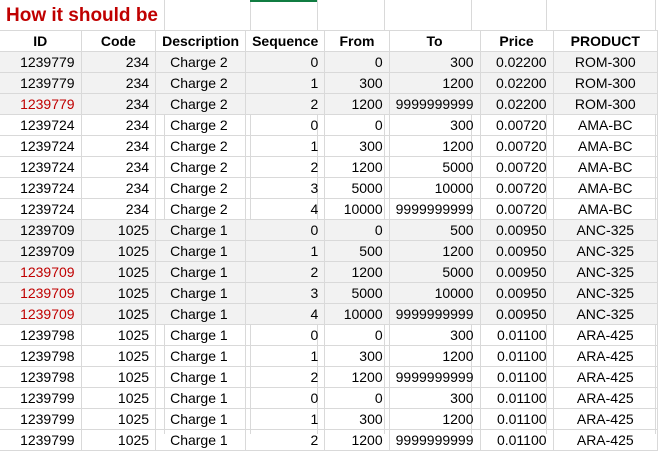 The image size is (658, 451). Describe the element at coordinates (435, 41) in the screenshot. I see `header-to: To` at that location.